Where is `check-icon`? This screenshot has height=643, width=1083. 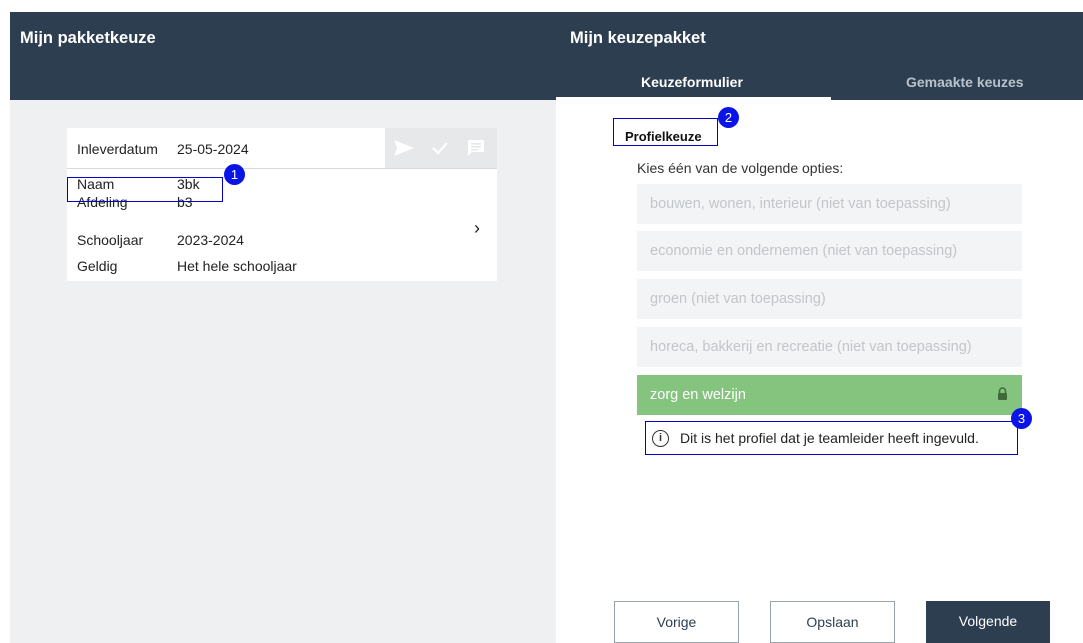
check-icon is located at coordinates (440, 148).